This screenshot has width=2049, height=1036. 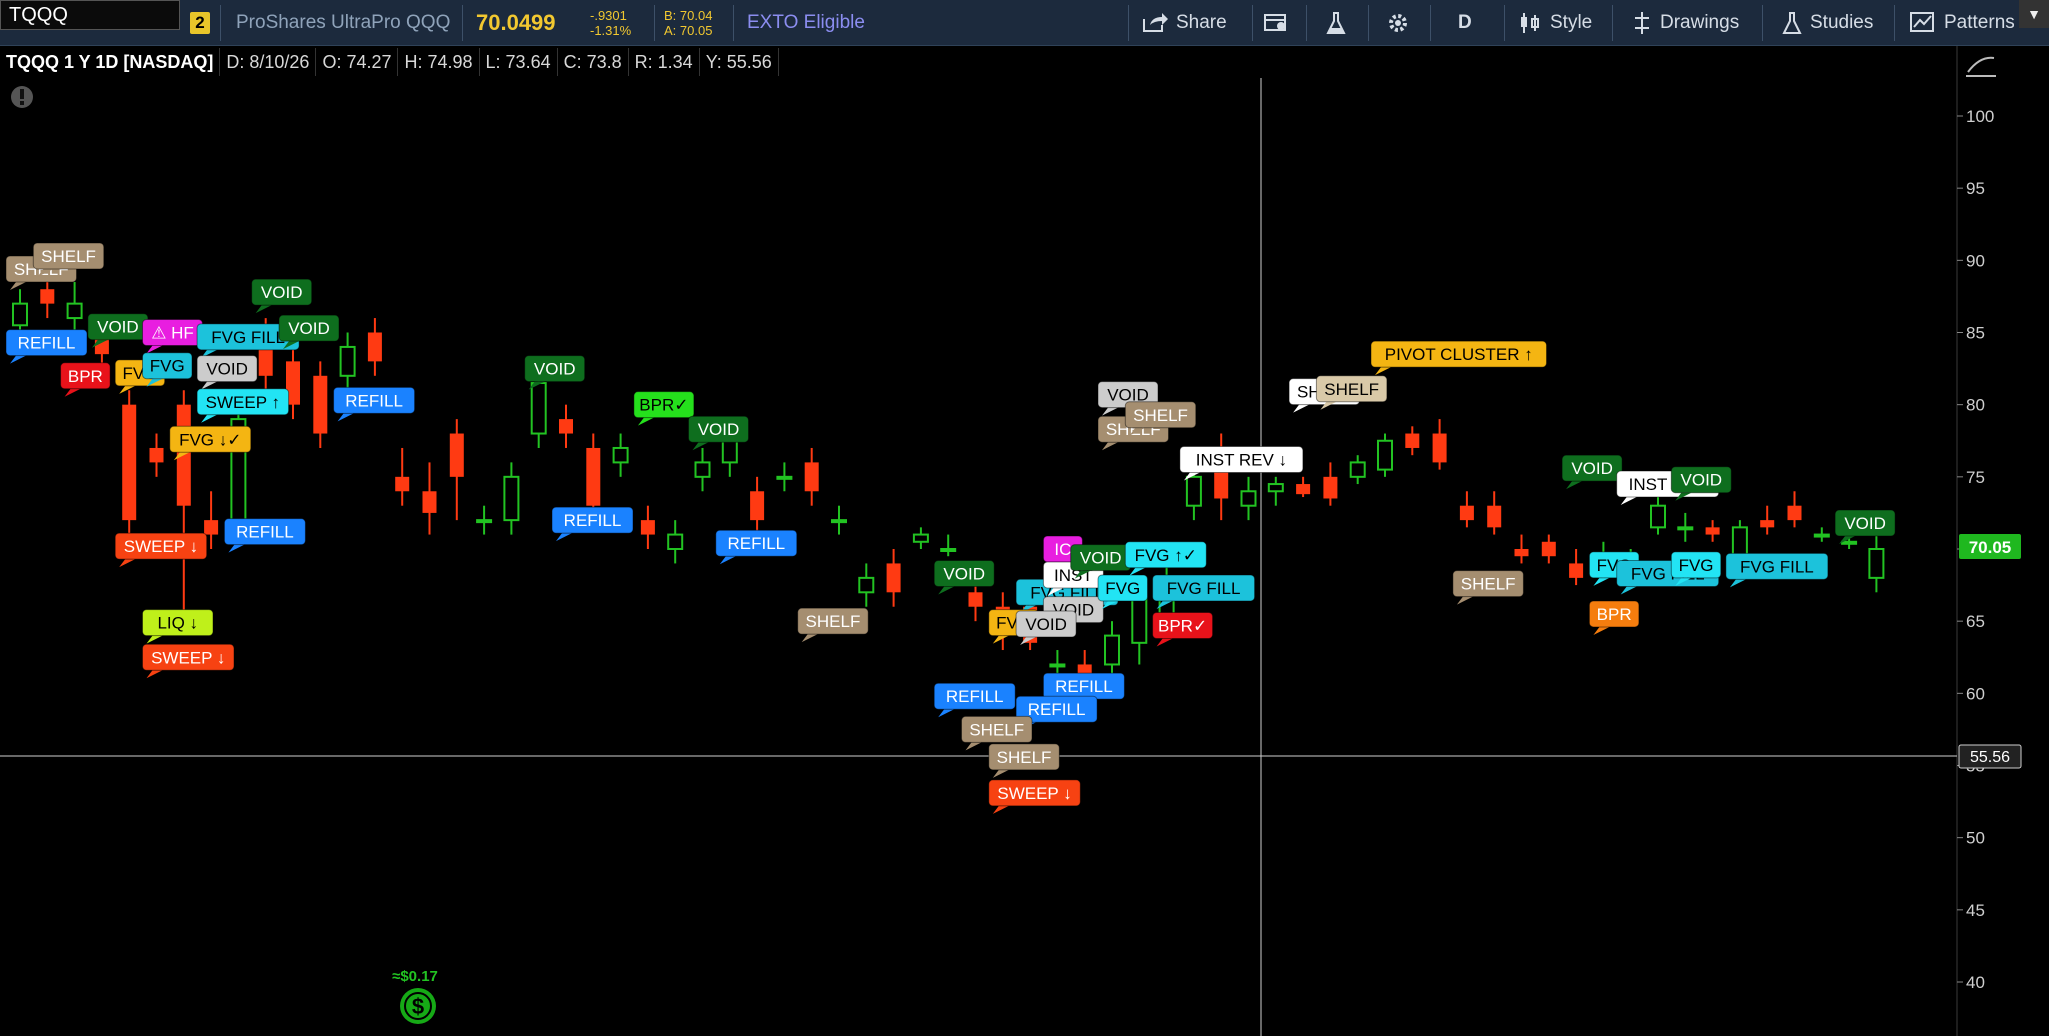 What do you see at coordinates (1975, 693) in the screenshot?
I see `y-axis-tick-label: 60` at bounding box center [1975, 693].